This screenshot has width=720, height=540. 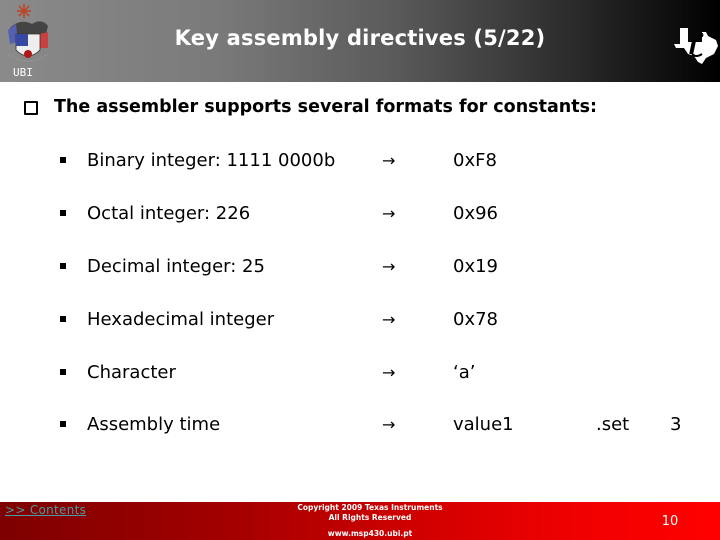 I want to click on copyright-line-2: All Rights Reserved, so click(x=370, y=517).